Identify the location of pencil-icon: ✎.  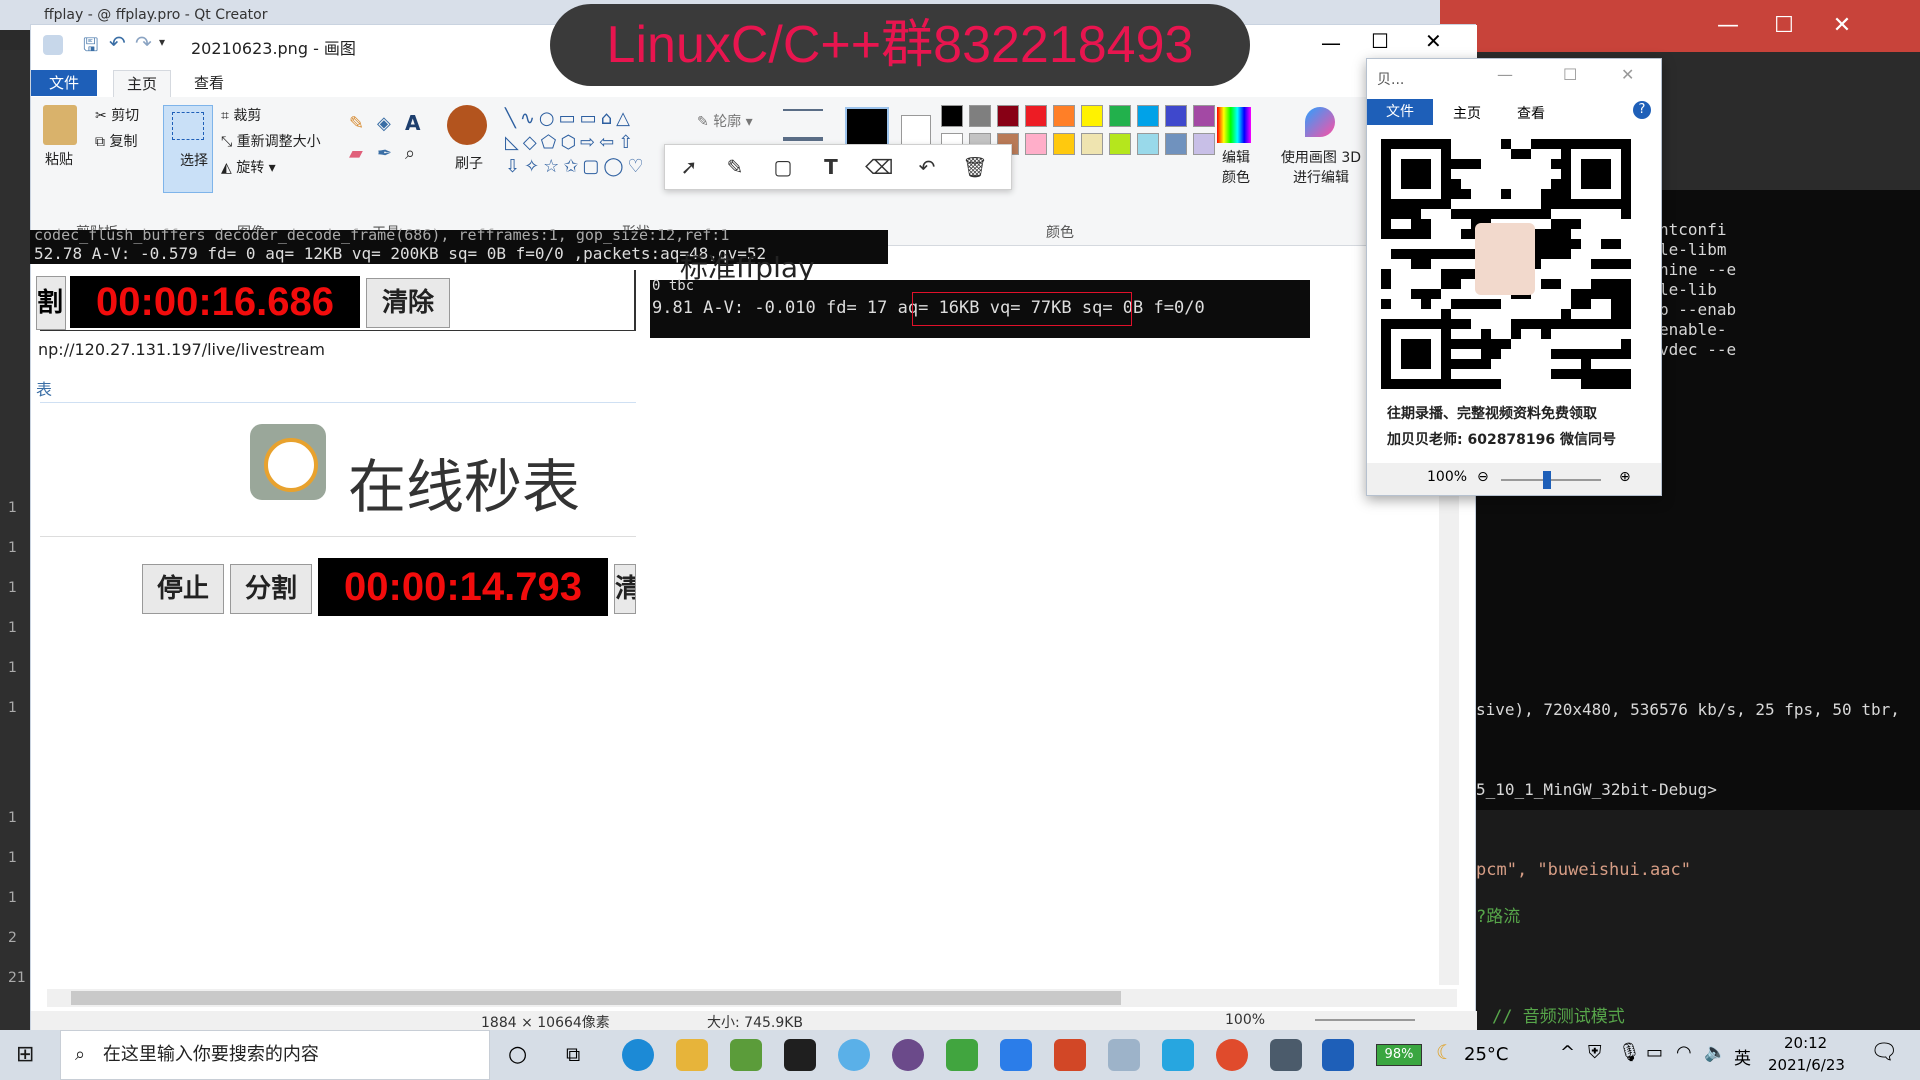
(356, 123).